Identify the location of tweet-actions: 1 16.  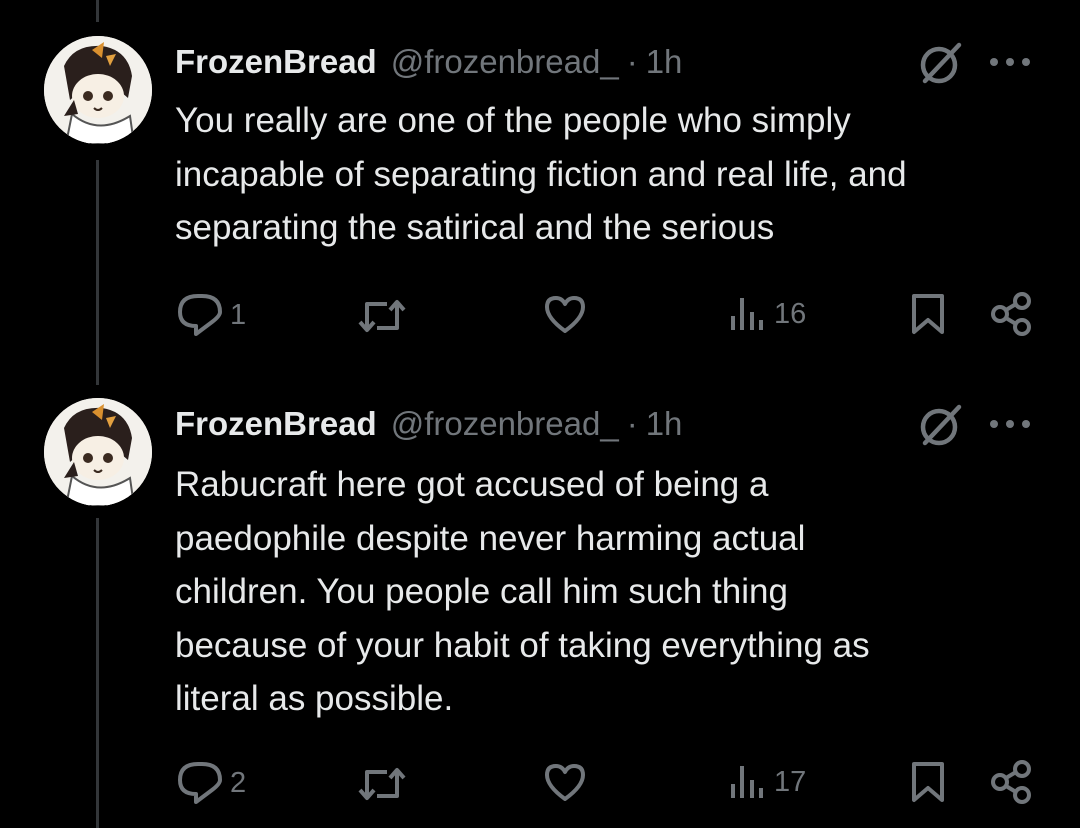
(540, 315).